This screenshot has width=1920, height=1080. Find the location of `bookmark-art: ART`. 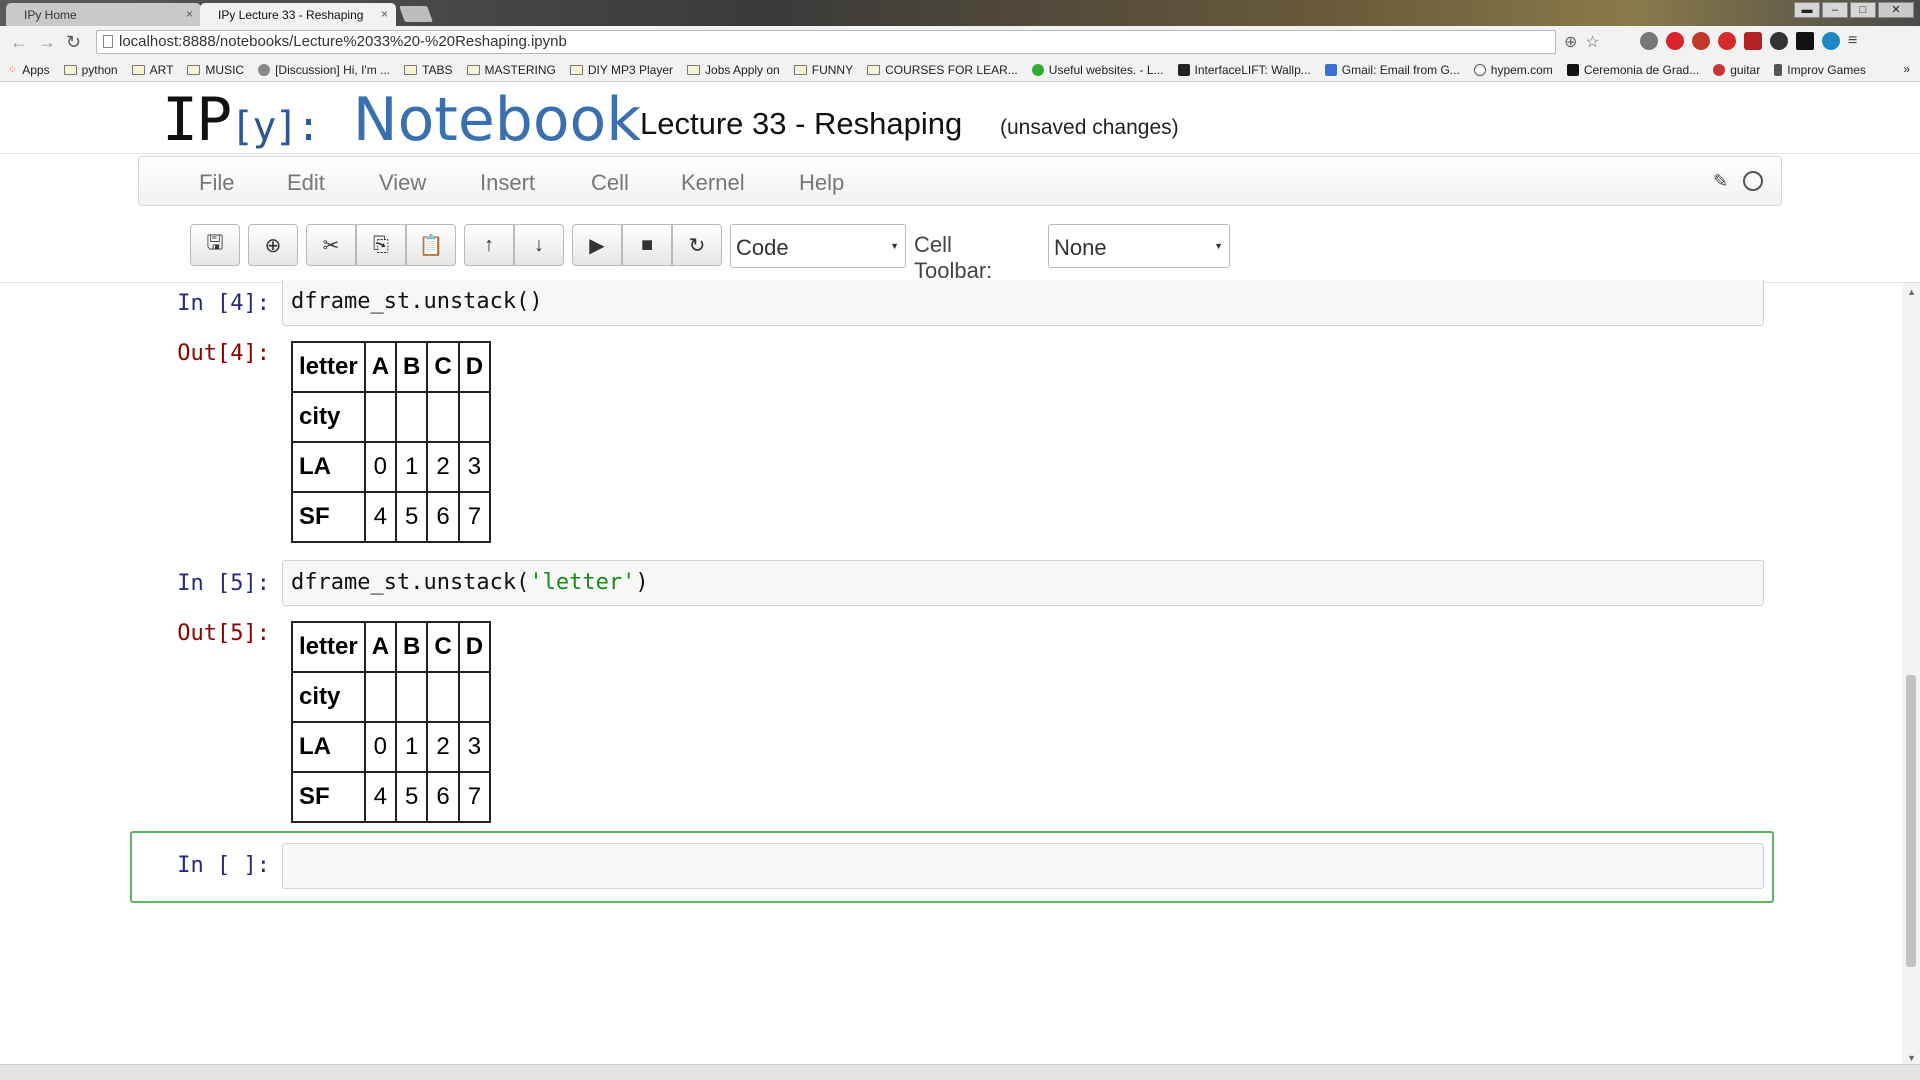

bookmark-art: ART is located at coordinates (152, 69).